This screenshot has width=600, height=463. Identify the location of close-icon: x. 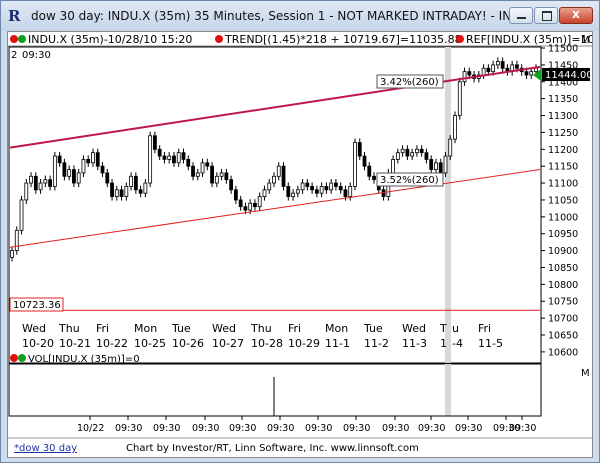
(576, 14).